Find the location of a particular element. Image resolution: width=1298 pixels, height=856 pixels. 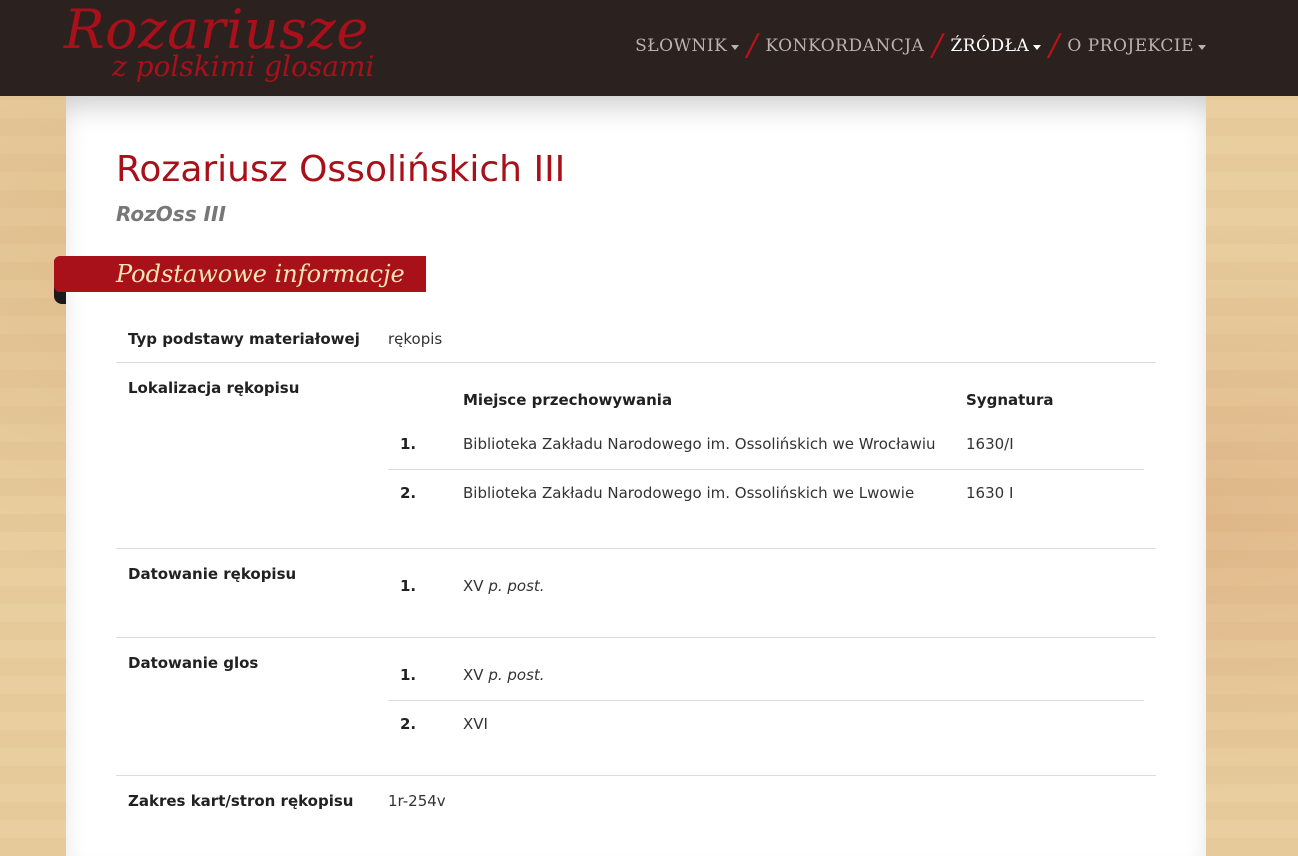

nav-item-label: ŹRÓDŁA is located at coordinates (990, 46).